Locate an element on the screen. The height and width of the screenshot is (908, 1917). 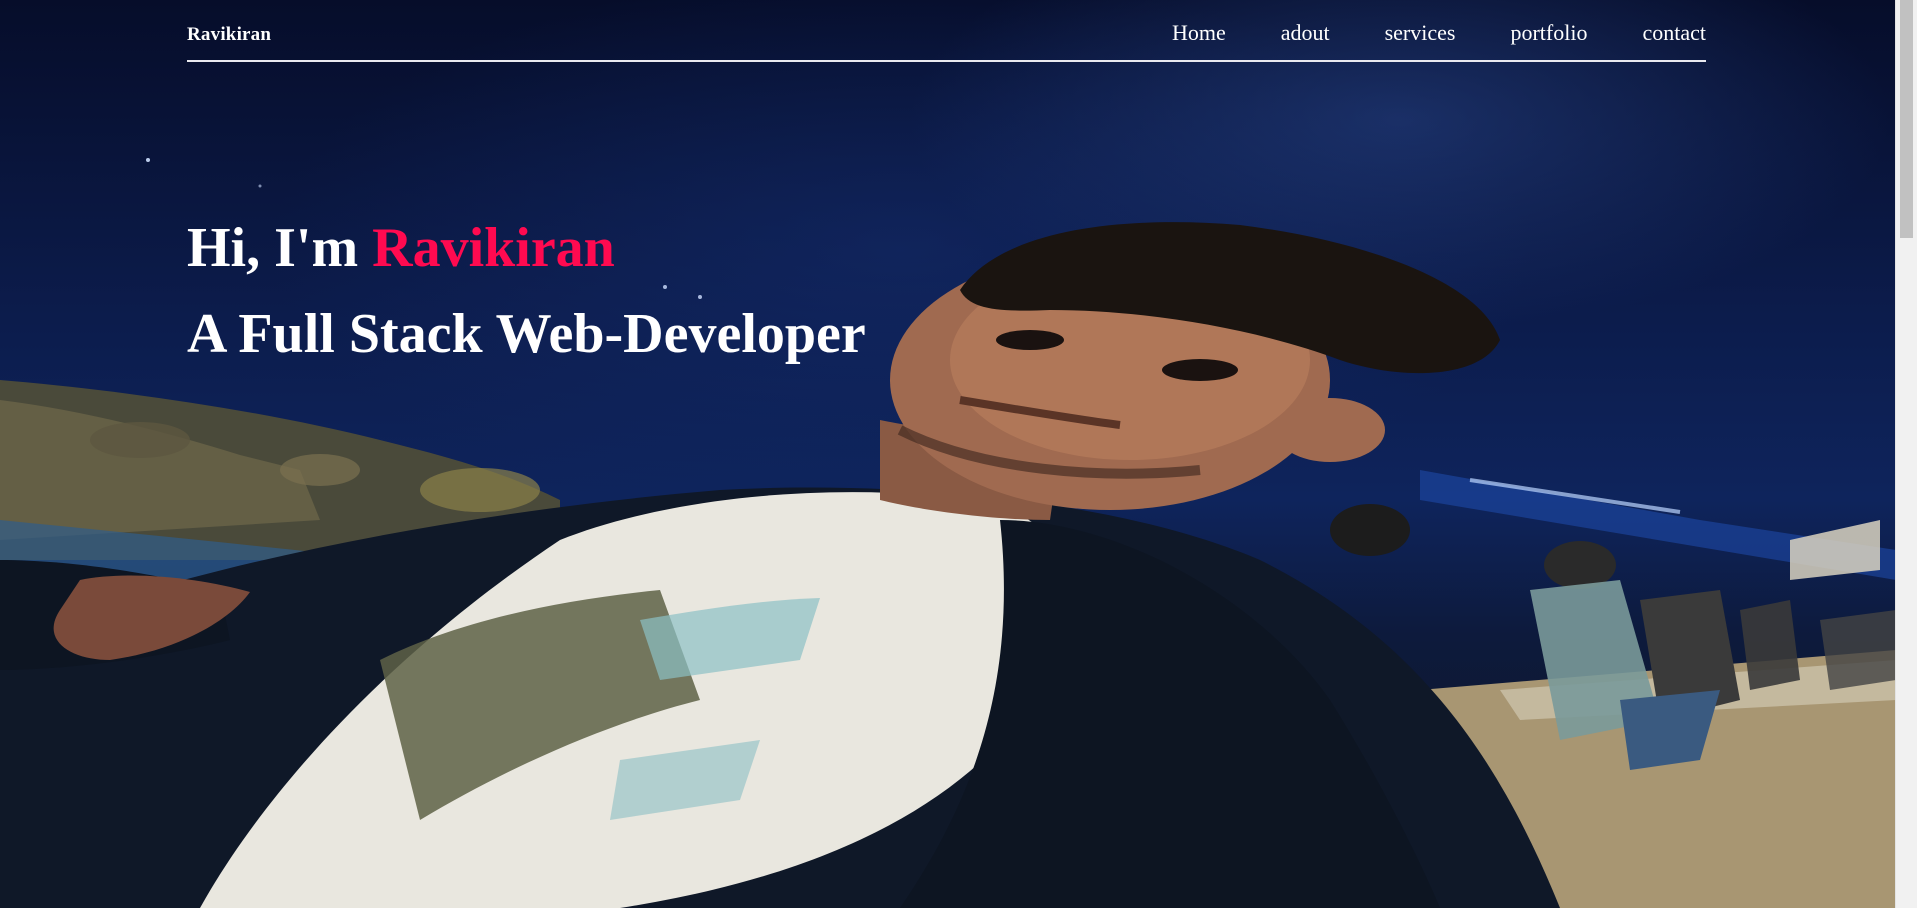
scrollbar-thumb is located at coordinates (1906, 119).